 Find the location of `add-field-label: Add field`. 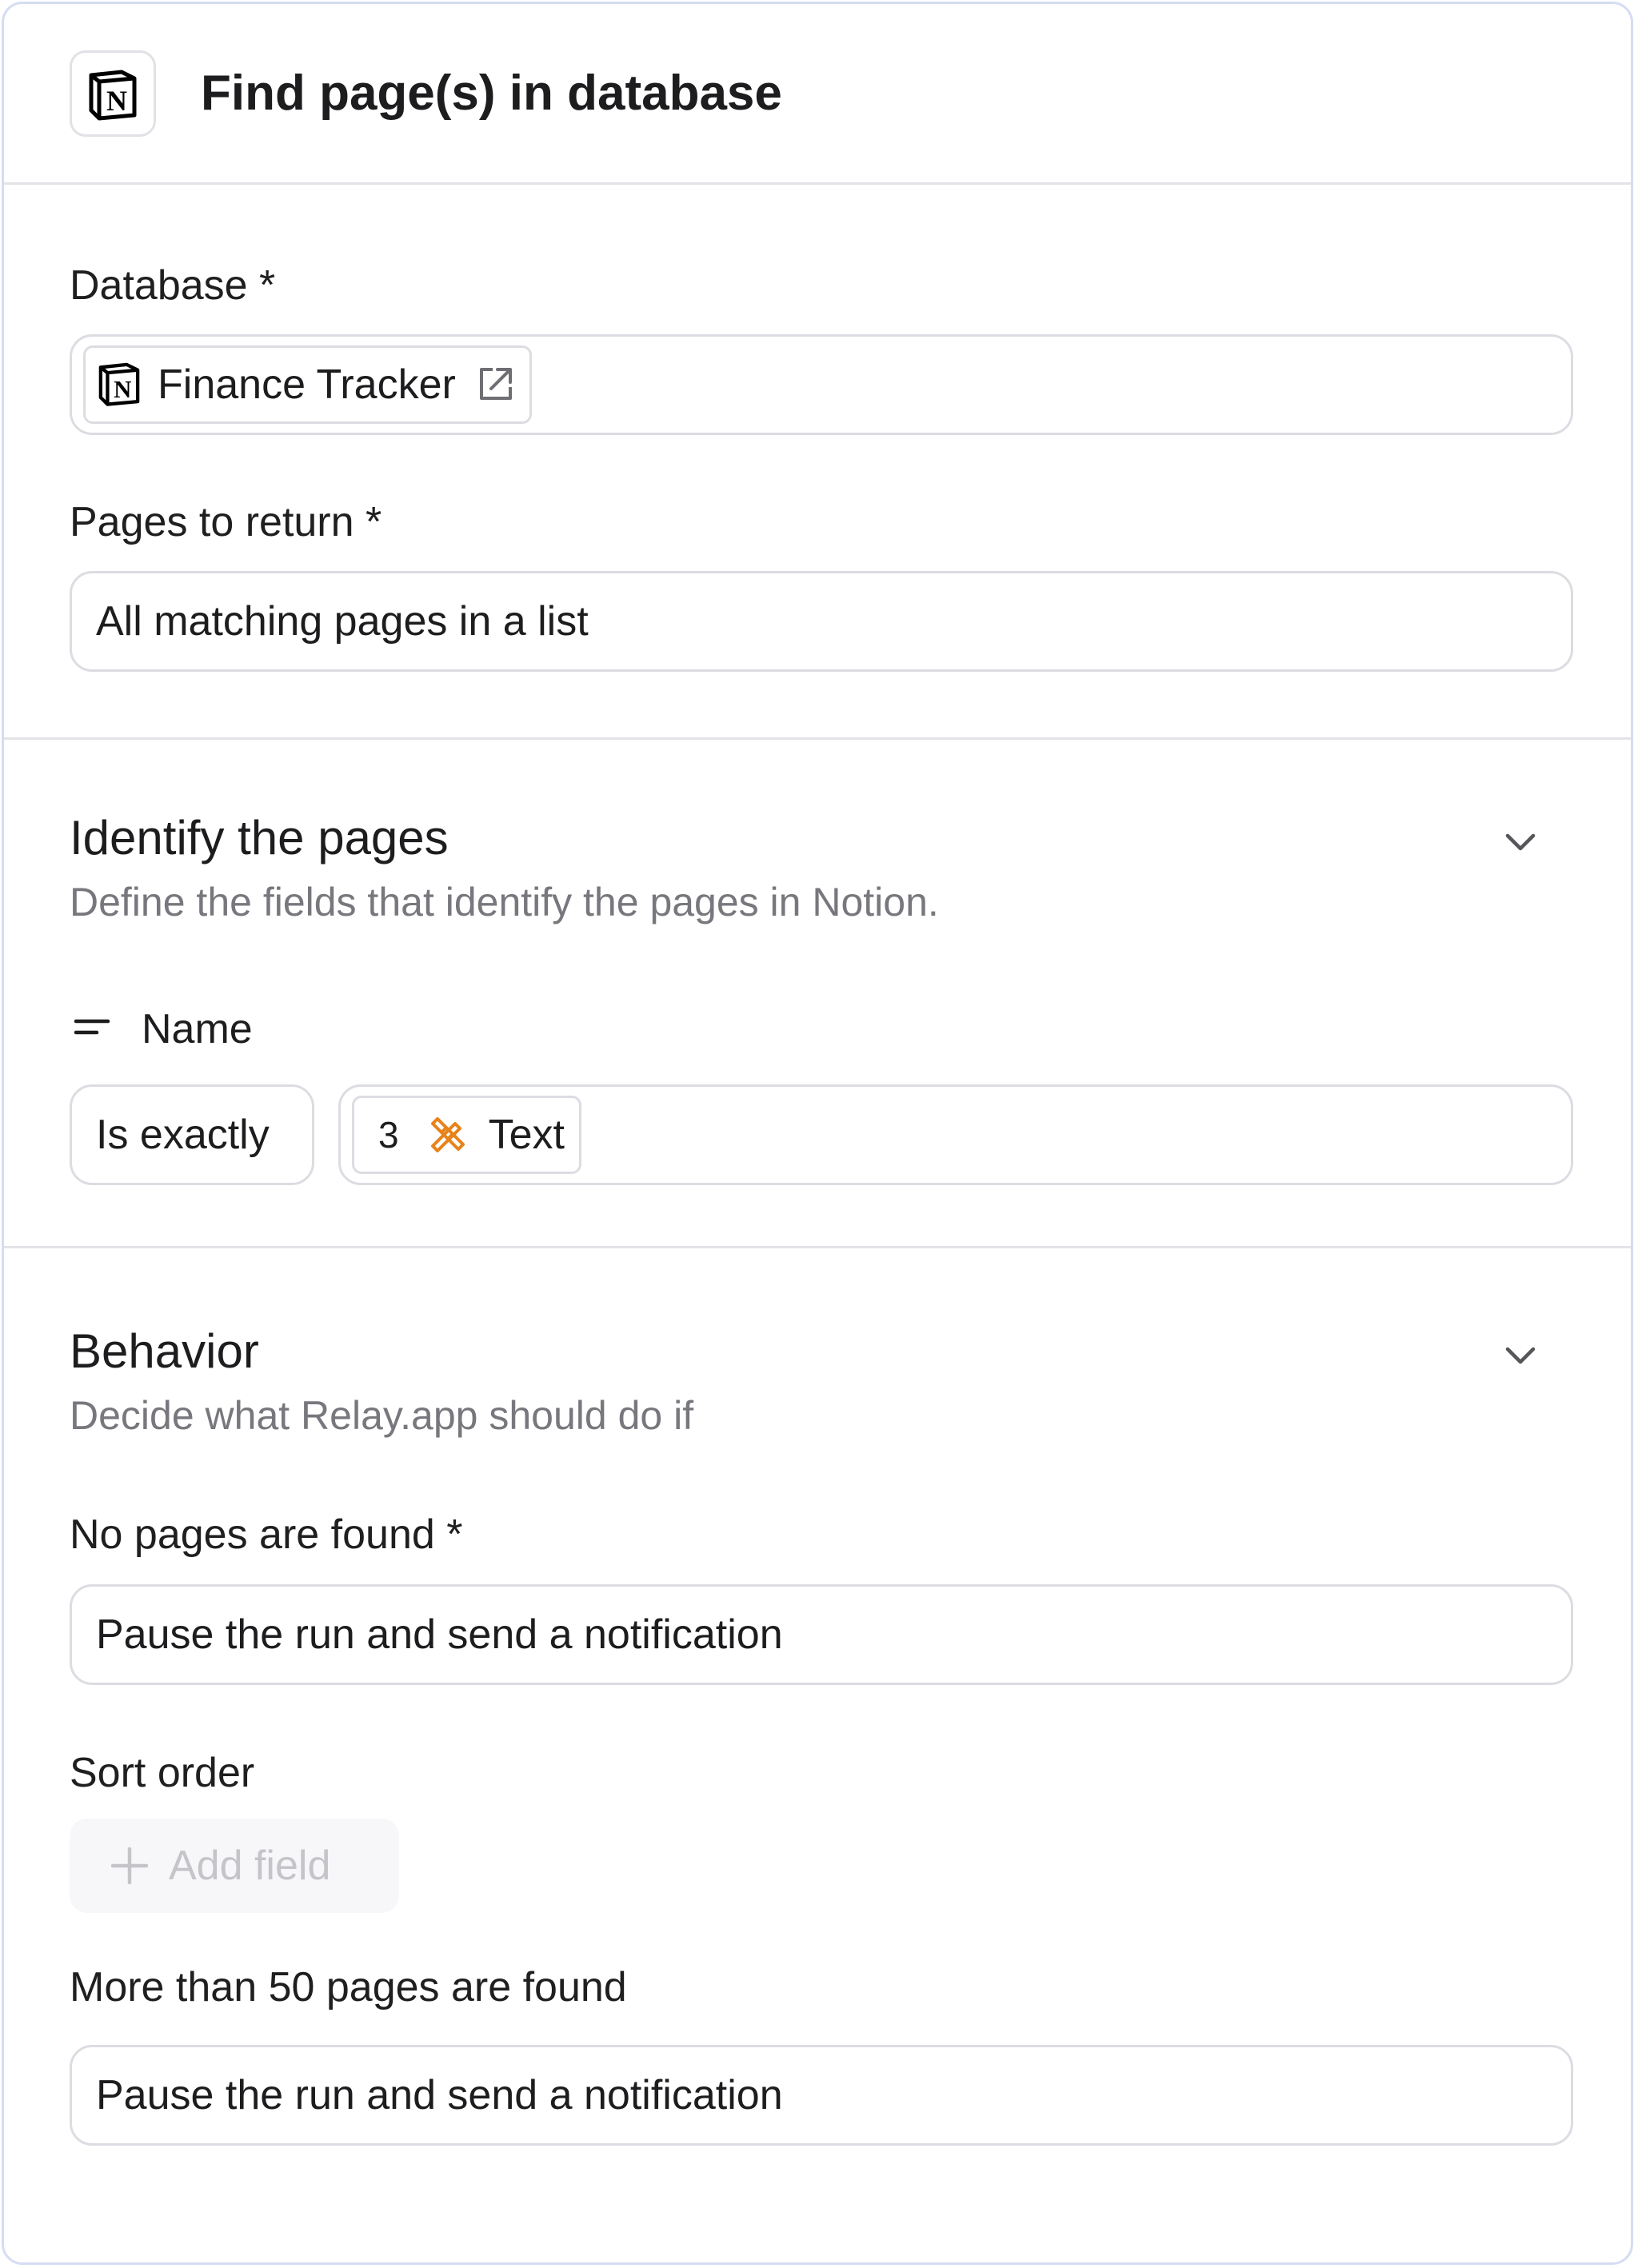

add-field-label: Add field is located at coordinates (250, 1866).